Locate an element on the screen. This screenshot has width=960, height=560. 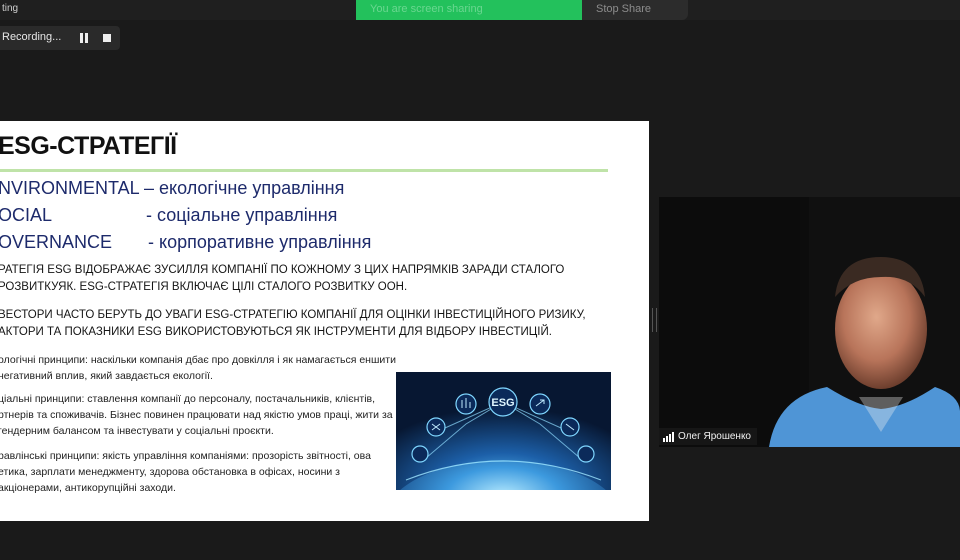
participant-video: Олег Ярошенко is located at coordinates (809, 322).